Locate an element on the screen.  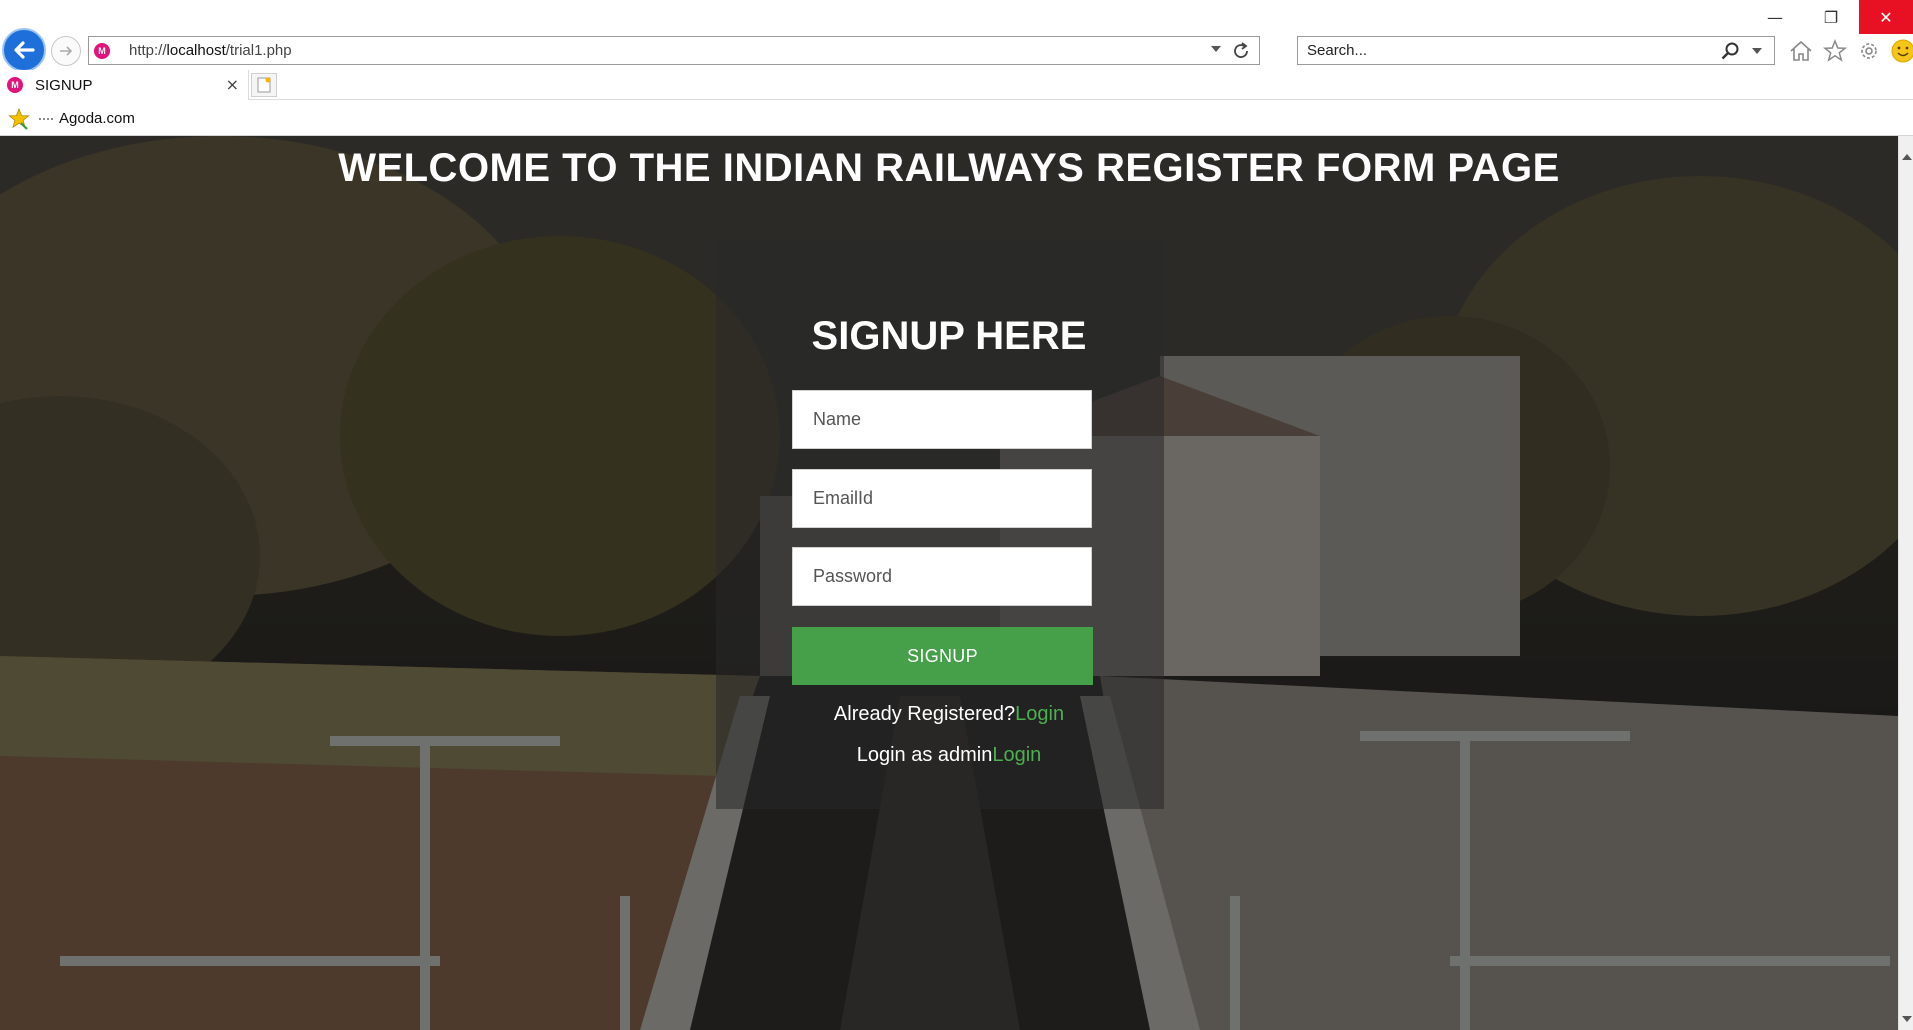
star-icon is located at coordinates (1835, 50).